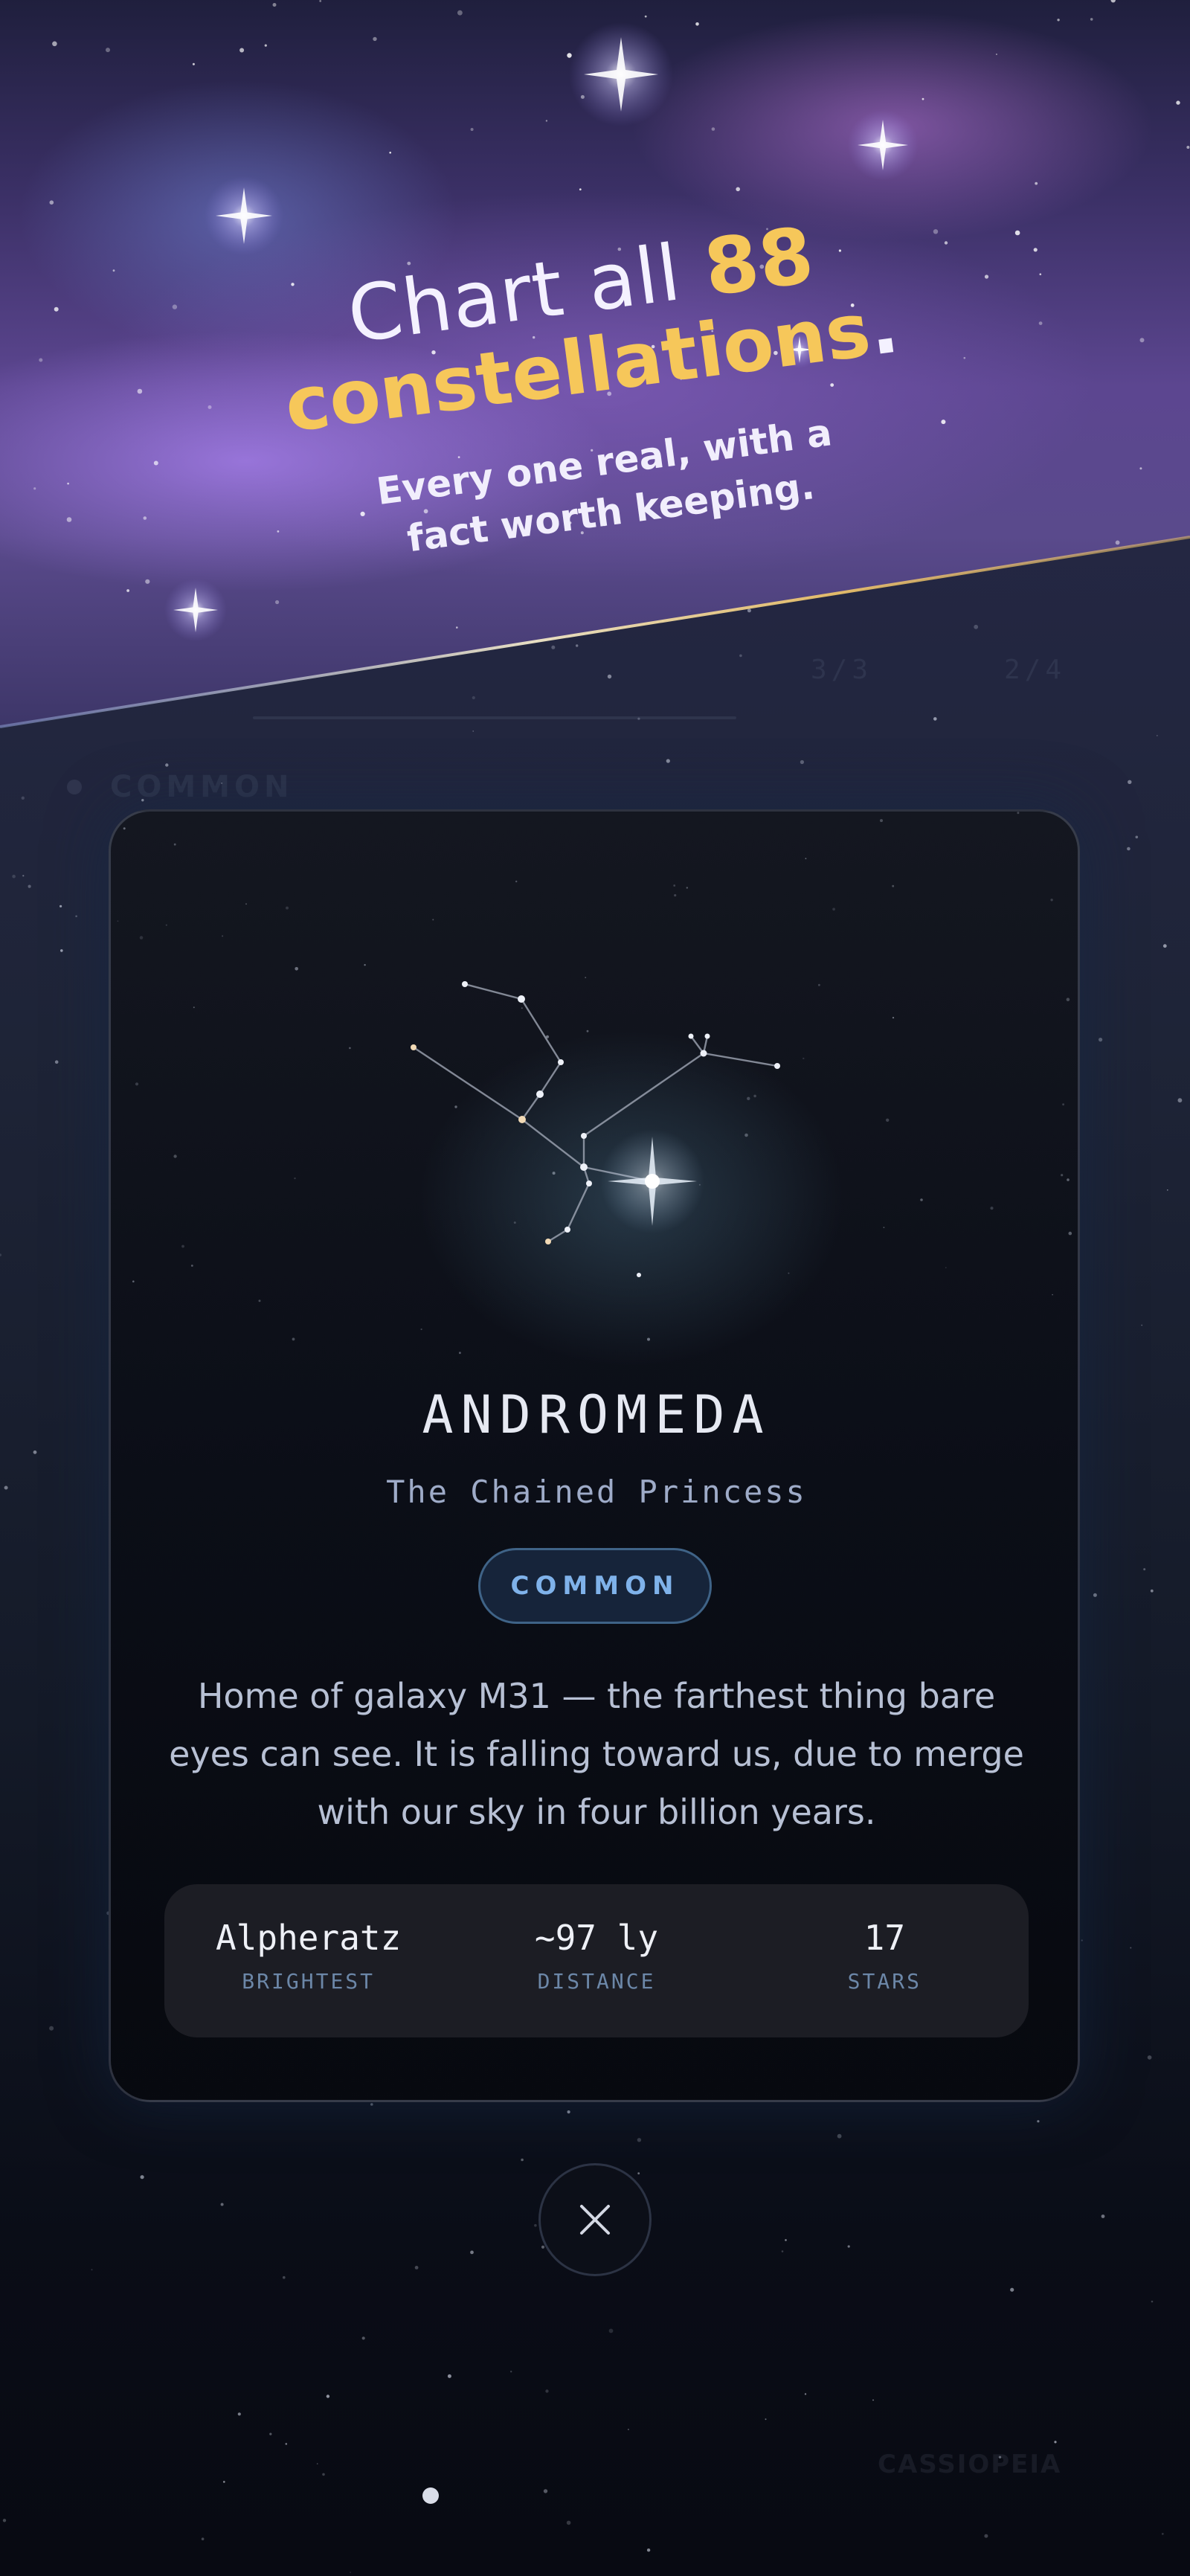  Describe the element at coordinates (885, 1960) in the screenshot. I see `stat-star-count: 17 STARS` at that location.